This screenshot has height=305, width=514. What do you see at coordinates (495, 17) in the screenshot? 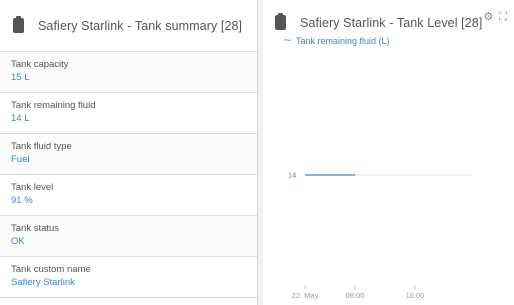
I see `panel-tools: ⚙ ⛶` at bounding box center [495, 17].